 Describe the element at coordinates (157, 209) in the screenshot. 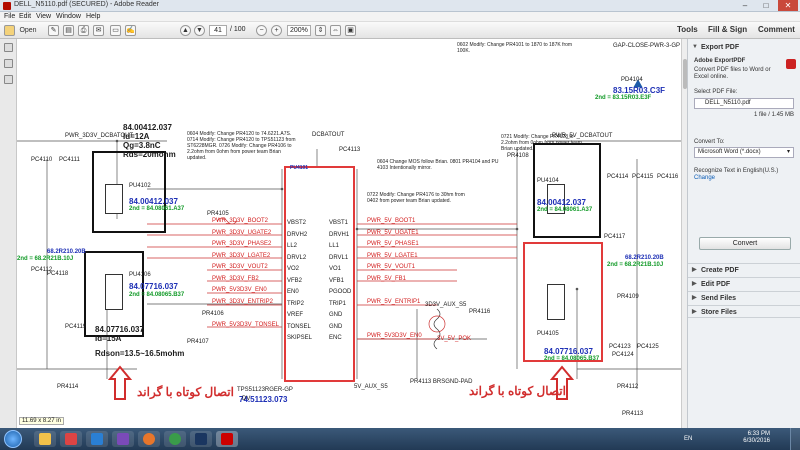

I see `part-pu4102-2nd: 2nd = 84.08061.A37` at that location.